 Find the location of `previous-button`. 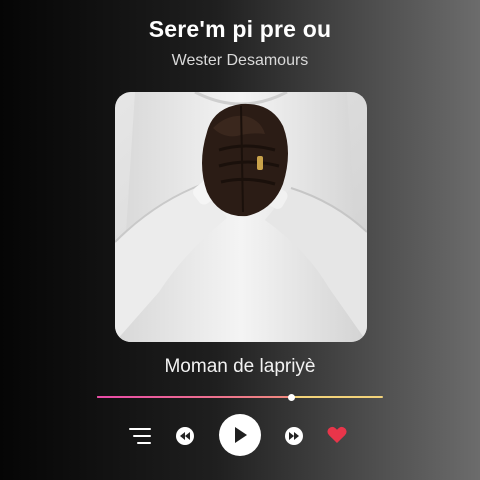

previous-button is located at coordinates (185, 436).